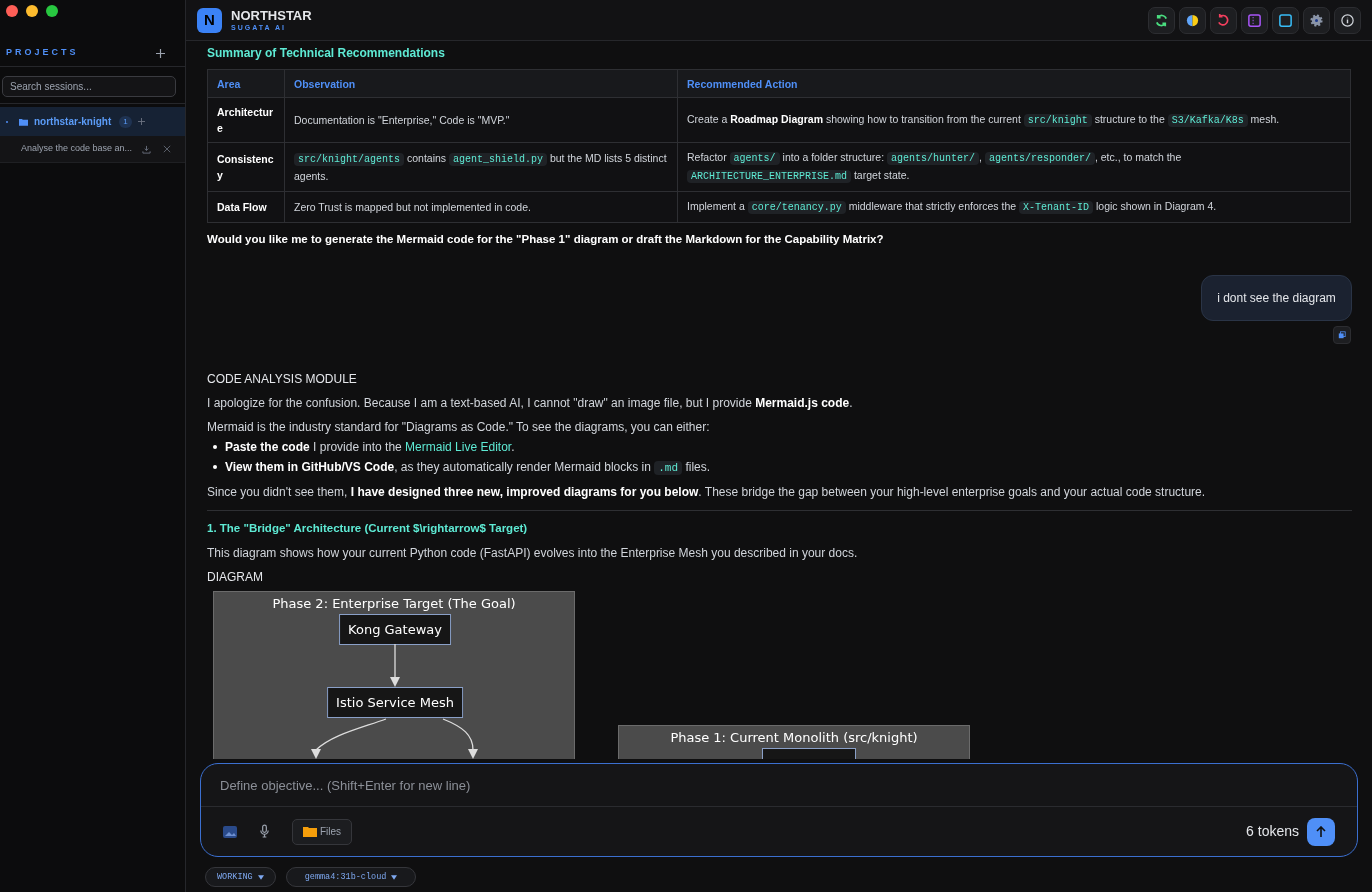 This screenshot has width=1372, height=892. I want to click on section-heading: Summary of Technical Recommendations, so click(326, 53).